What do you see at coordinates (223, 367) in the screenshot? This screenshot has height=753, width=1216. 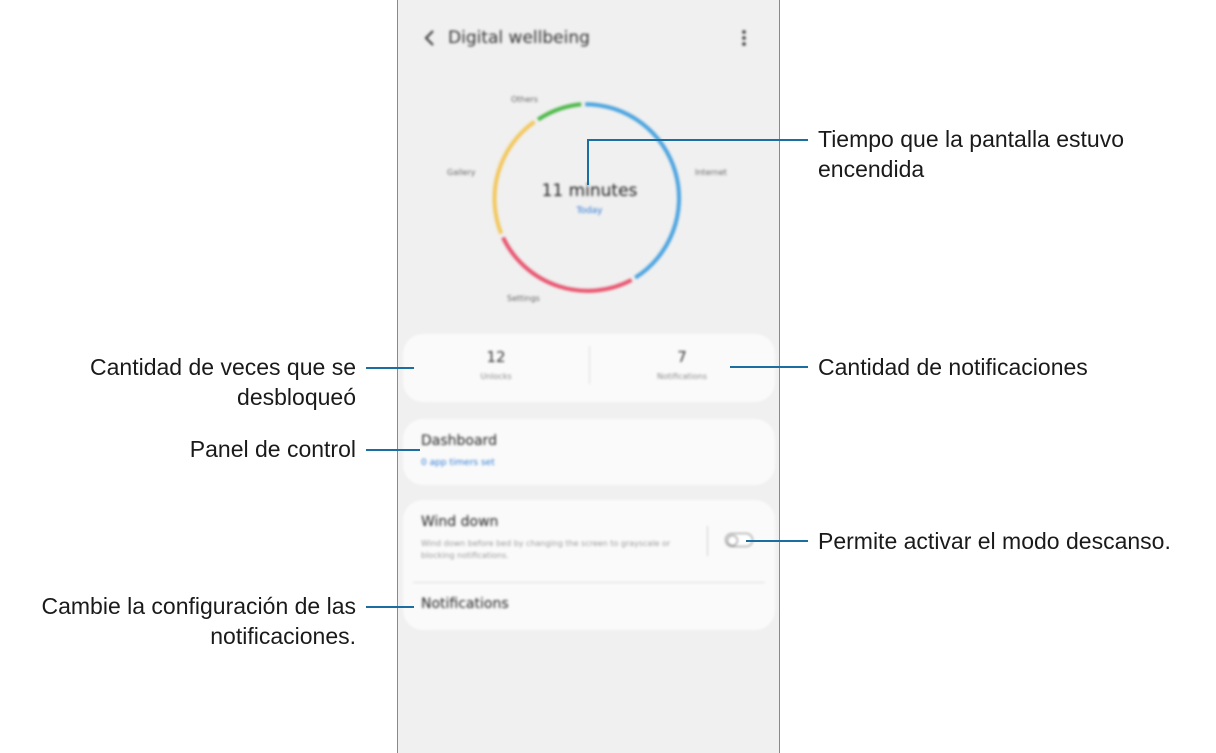 I see `callout-unlocks-line1: Cantidad de veces que se` at bounding box center [223, 367].